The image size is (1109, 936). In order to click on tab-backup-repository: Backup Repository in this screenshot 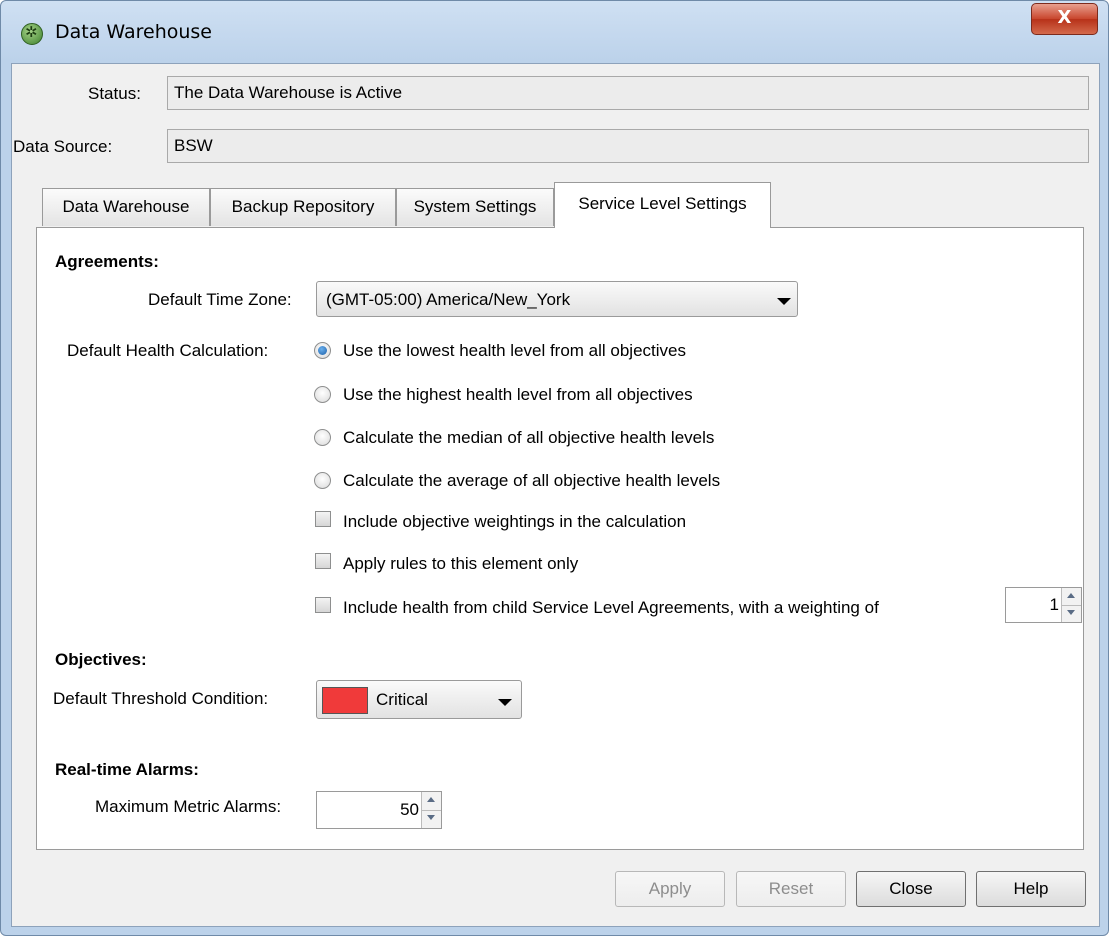, I will do `click(303, 207)`.